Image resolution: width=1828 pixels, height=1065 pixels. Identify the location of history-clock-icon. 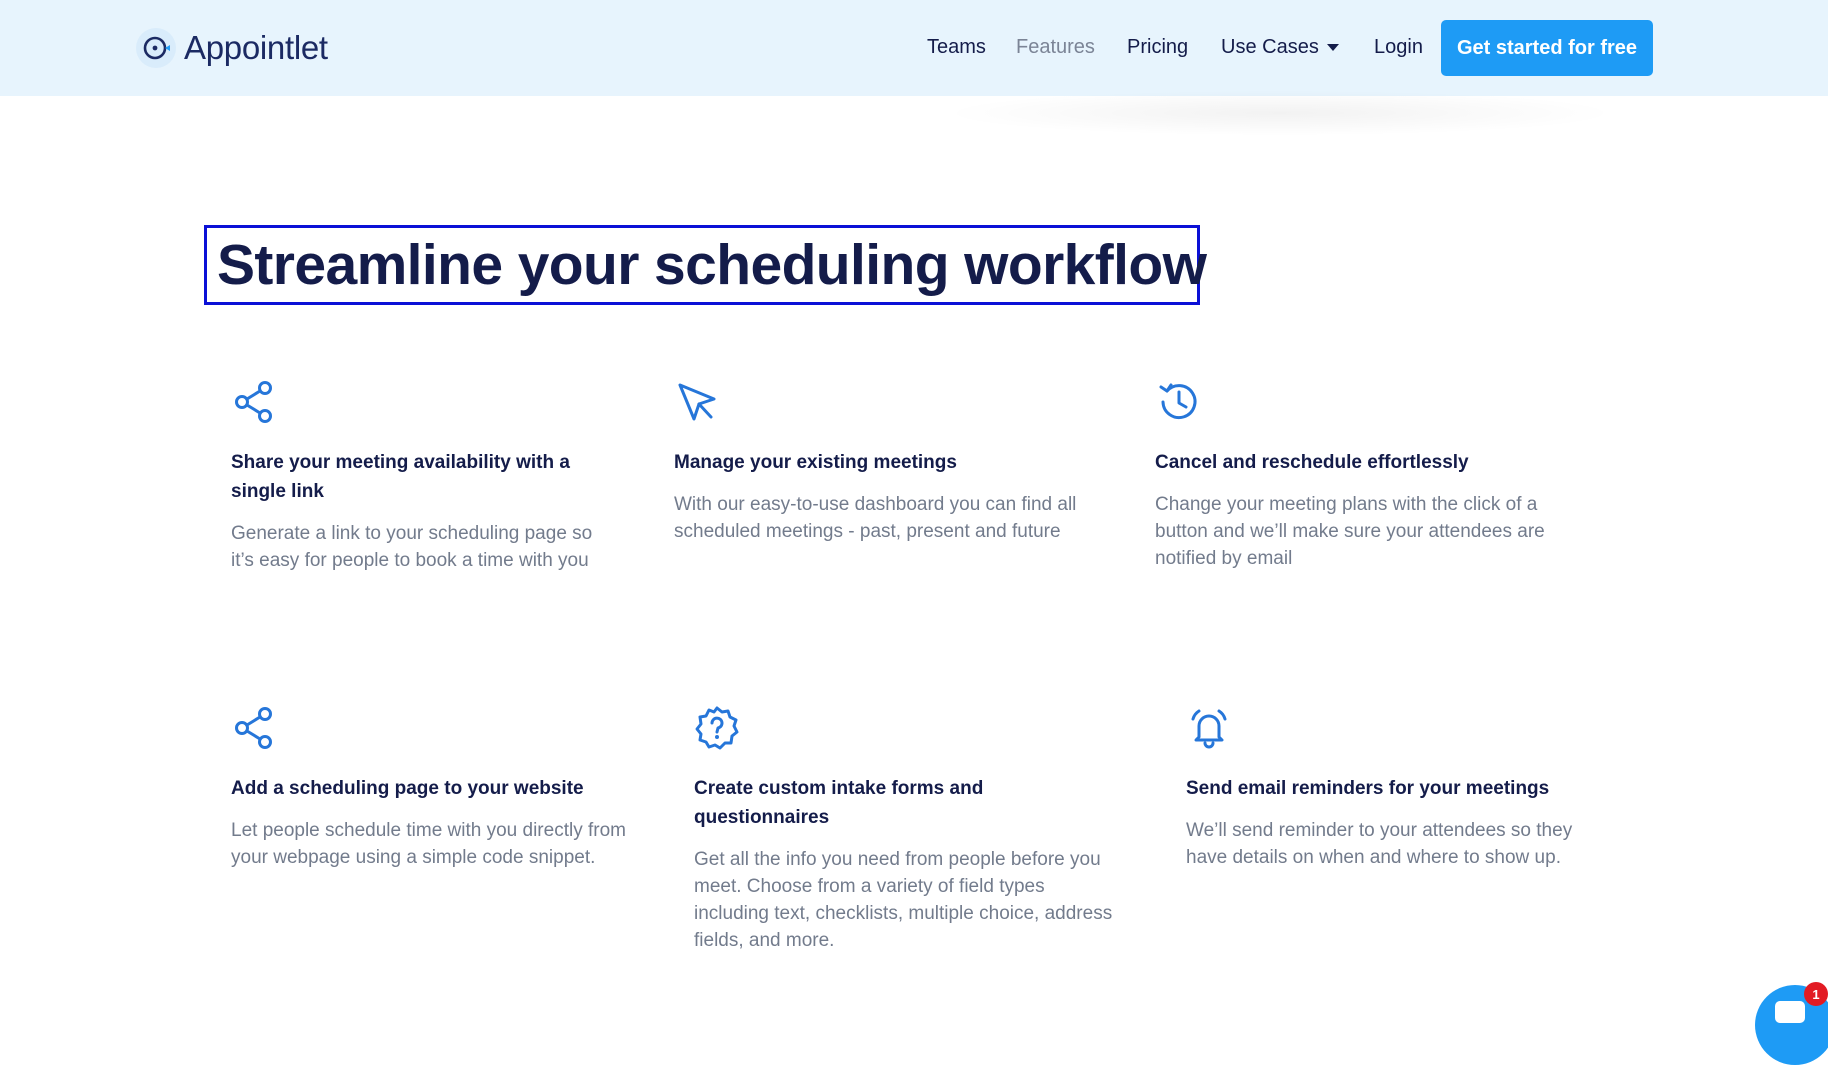
(1178, 401).